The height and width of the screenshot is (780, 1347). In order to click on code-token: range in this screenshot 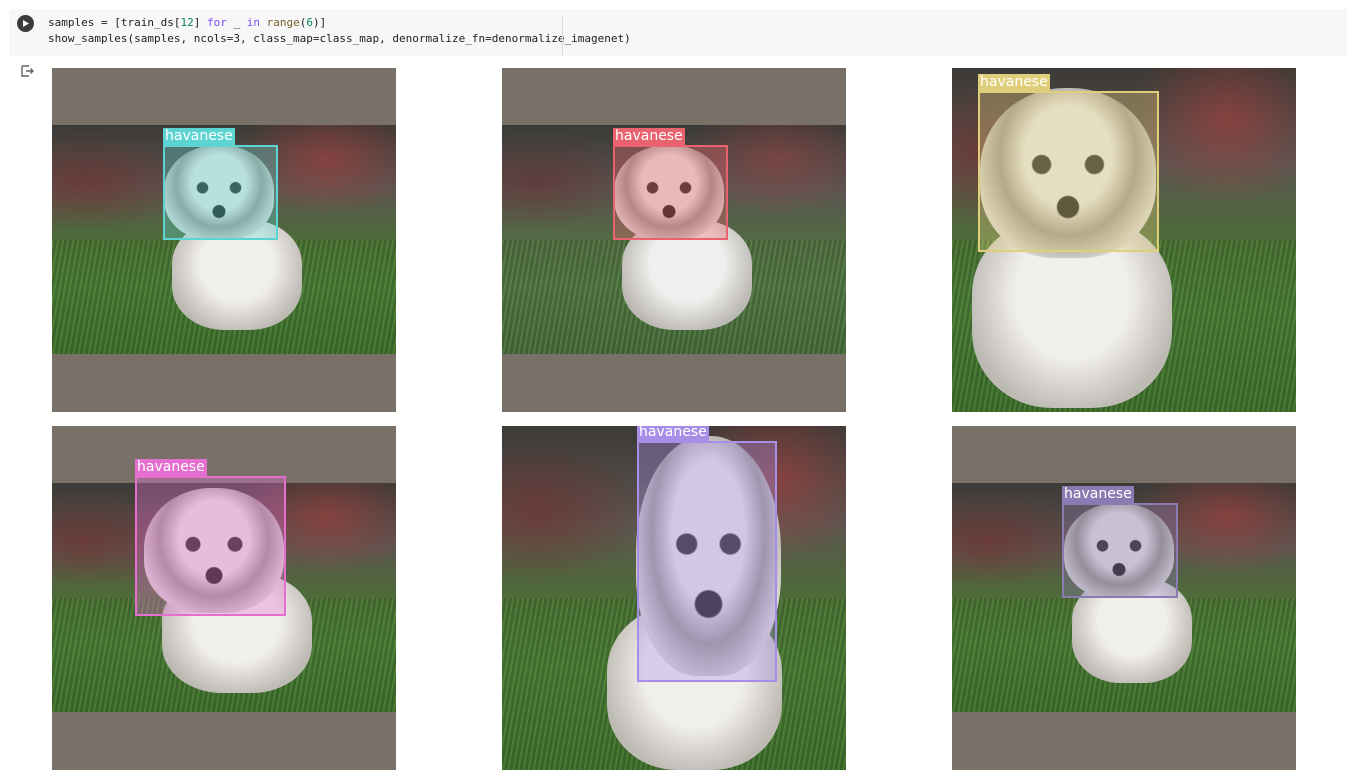, I will do `click(283, 22)`.